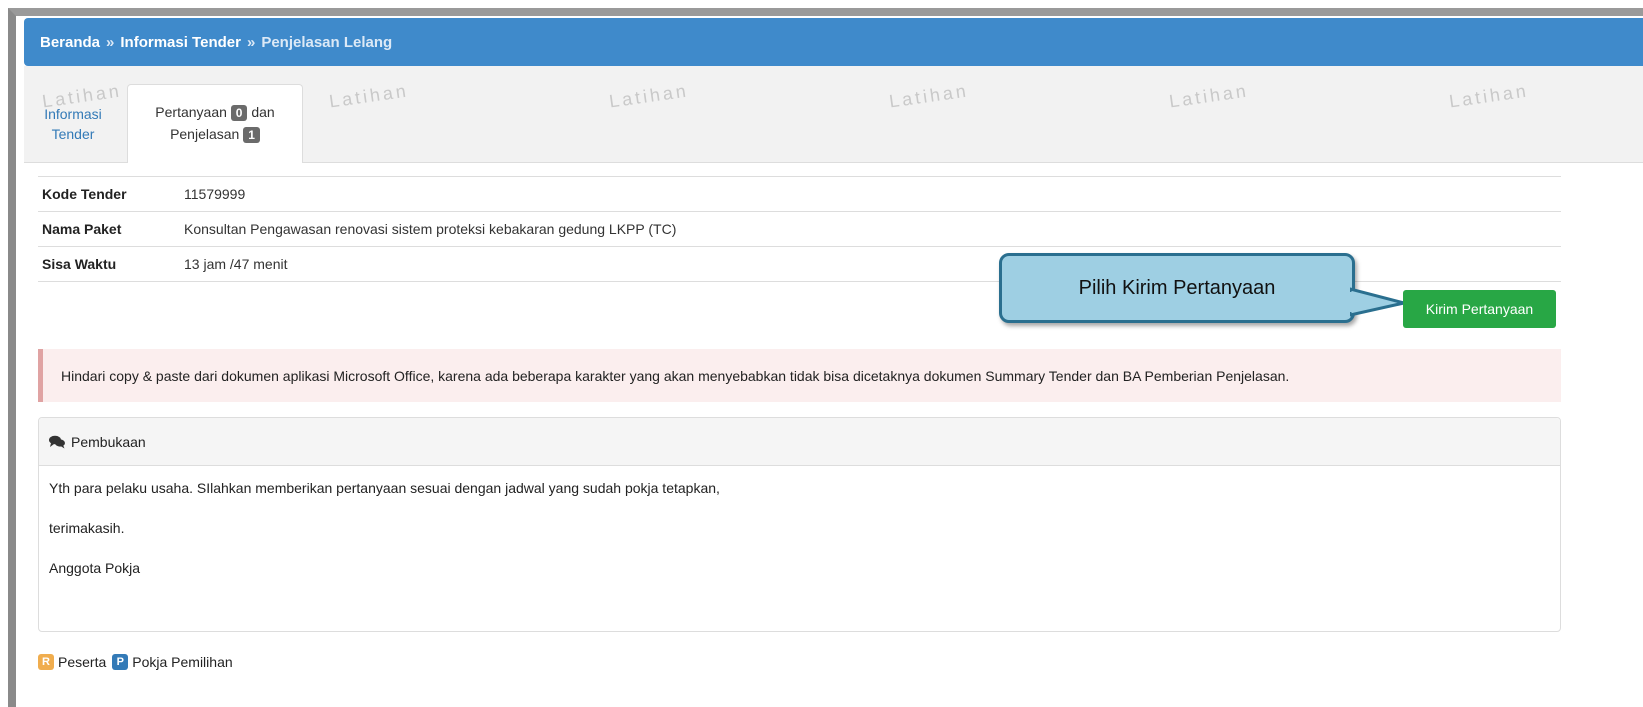  What do you see at coordinates (182, 662) in the screenshot?
I see `legend-label: Pokja Pemilihan` at bounding box center [182, 662].